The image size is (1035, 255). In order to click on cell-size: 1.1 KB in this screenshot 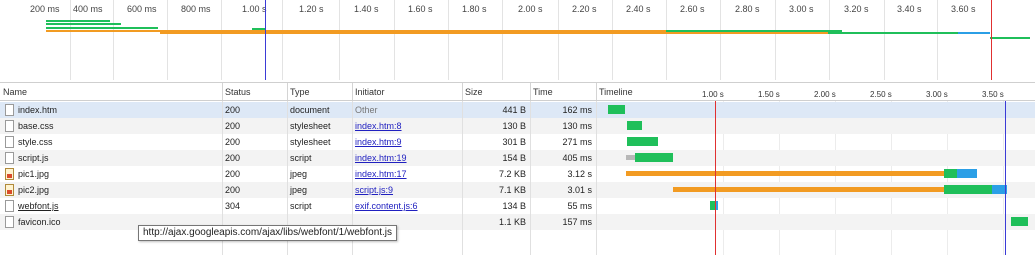, I will do `click(512, 222)`.